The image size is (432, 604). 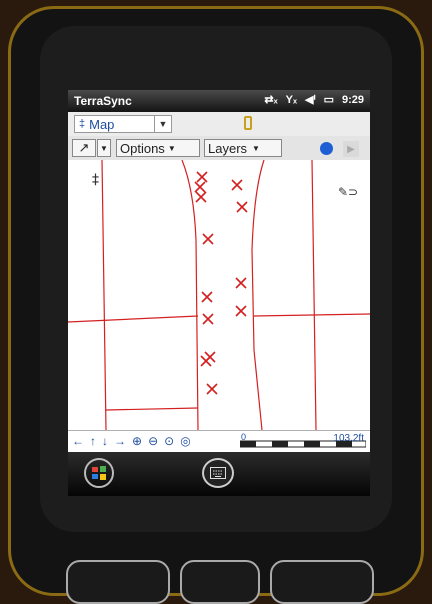 I want to click on volume-icon: ◀ᑊ, so click(x=310, y=99).